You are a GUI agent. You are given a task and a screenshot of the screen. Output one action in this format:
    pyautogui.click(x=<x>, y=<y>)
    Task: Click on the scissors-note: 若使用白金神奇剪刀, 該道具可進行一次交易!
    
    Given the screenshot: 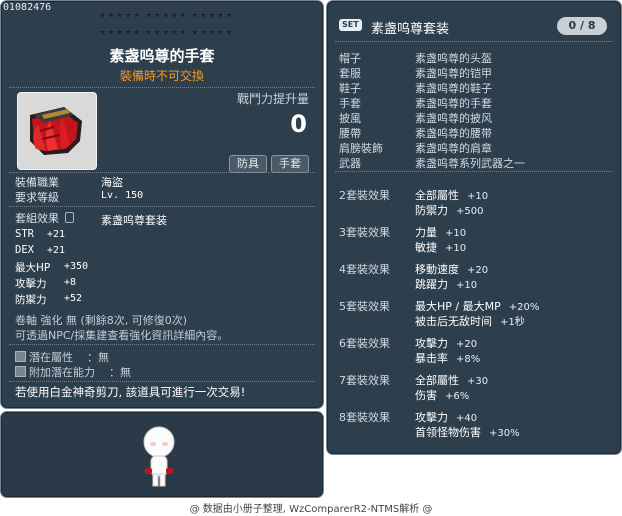 What is the action you would take?
    pyautogui.click(x=130, y=392)
    